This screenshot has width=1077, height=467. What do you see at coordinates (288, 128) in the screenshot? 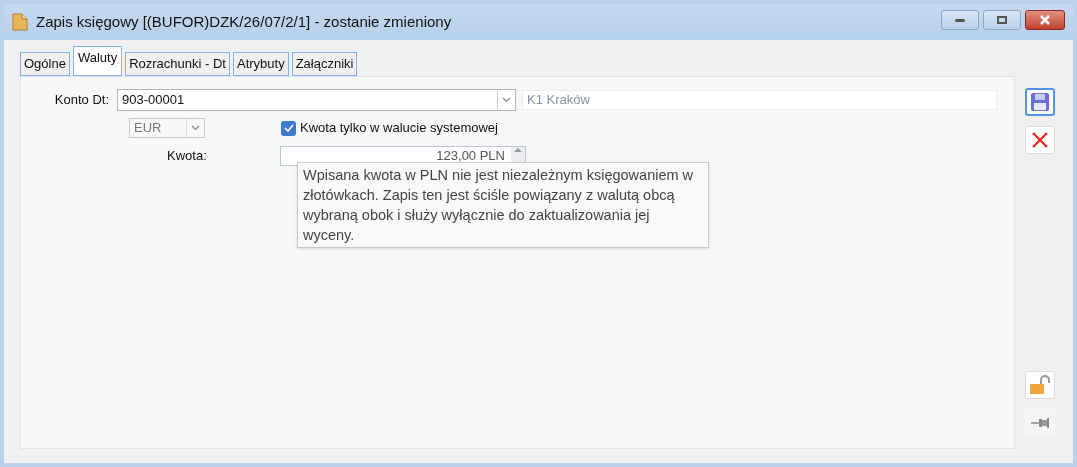
I see `checkbox` at bounding box center [288, 128].